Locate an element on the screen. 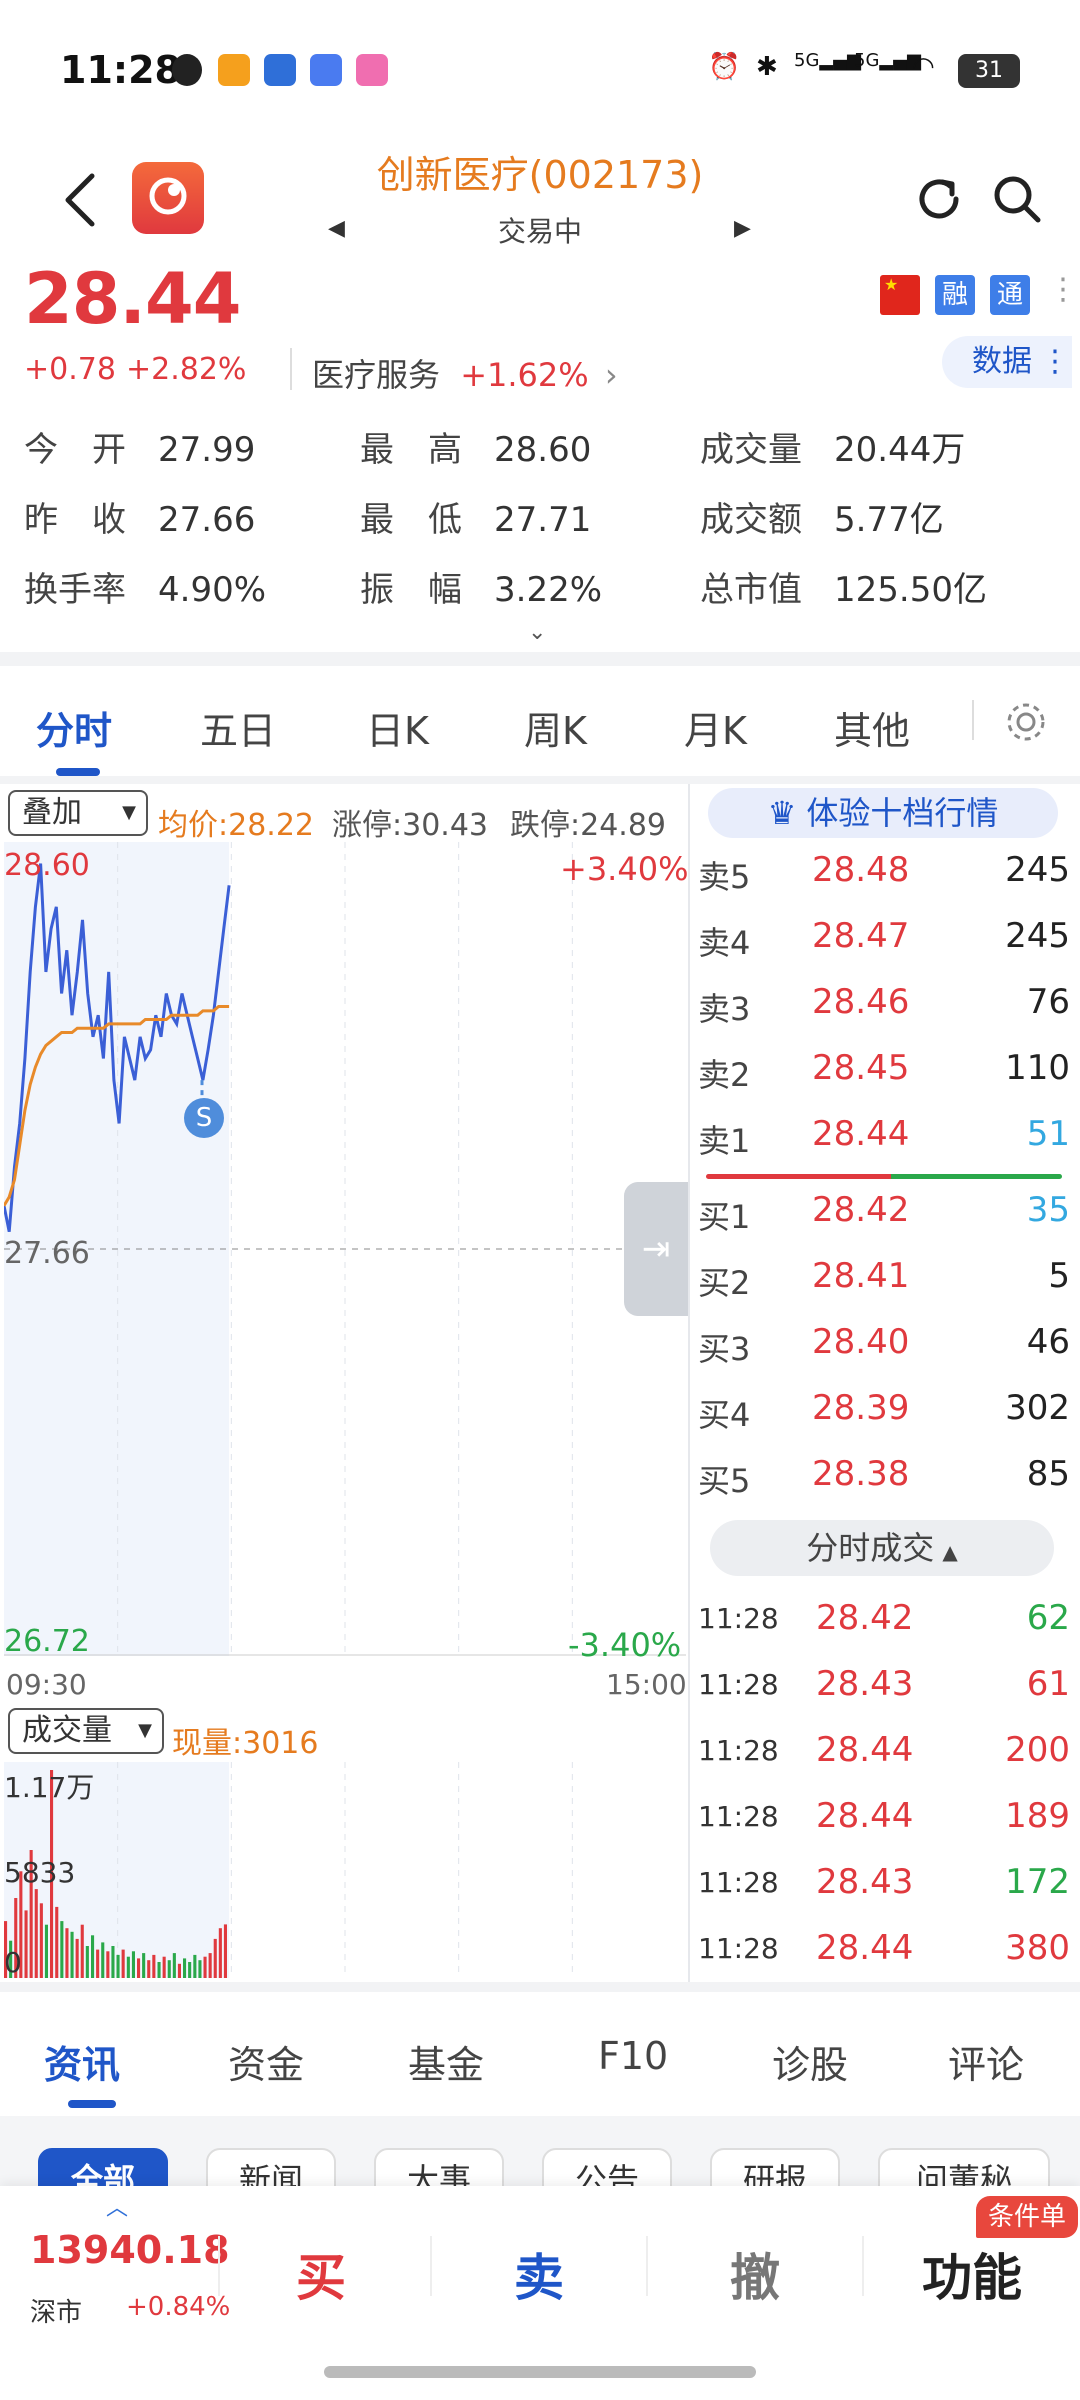 The width and height of the screenshot is (1080, 2400). ask-label: 卖2 is located at coordinates (724, 1075).